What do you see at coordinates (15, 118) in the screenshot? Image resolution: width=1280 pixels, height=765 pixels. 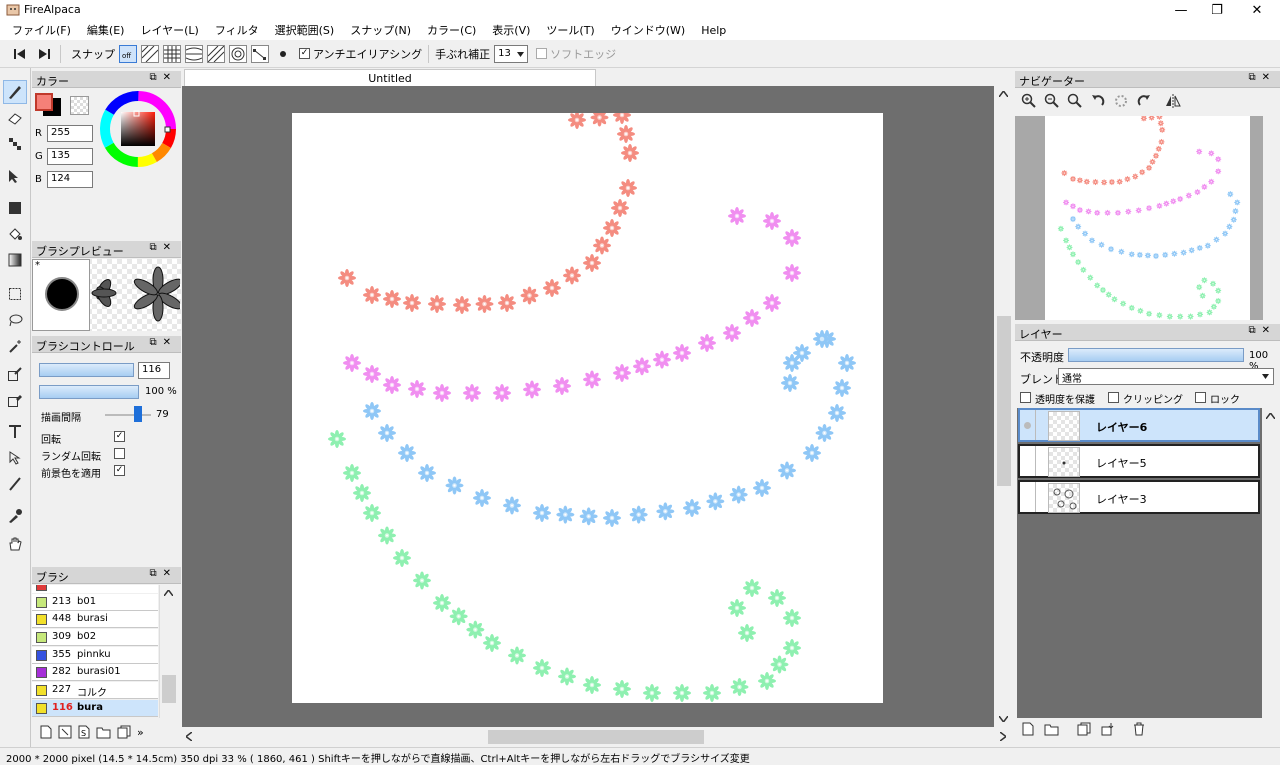 I see `eraser-tool-icon` at bounding box center [15, 118].